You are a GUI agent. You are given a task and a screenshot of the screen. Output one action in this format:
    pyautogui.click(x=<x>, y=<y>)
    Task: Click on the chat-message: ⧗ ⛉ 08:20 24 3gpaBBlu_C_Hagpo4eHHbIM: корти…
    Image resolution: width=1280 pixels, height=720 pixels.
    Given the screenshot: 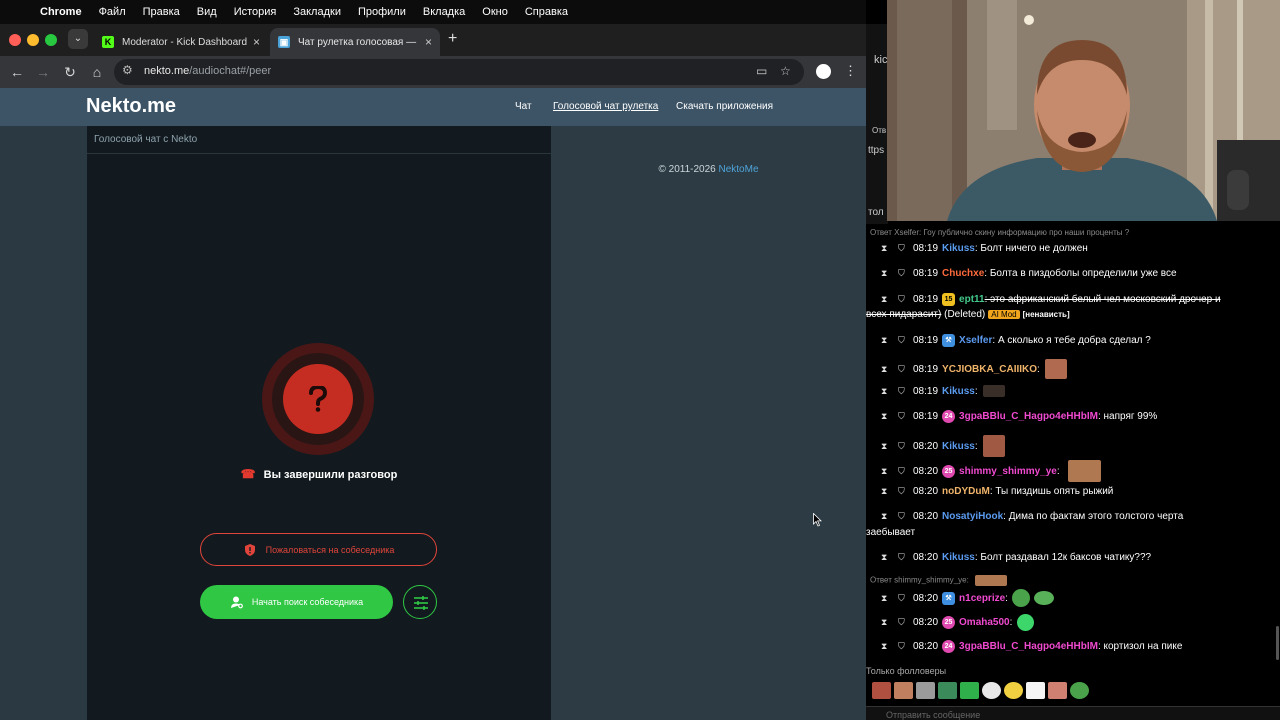 What is the action you would take?
    pyautogui.click(x=1031, y=646)
    